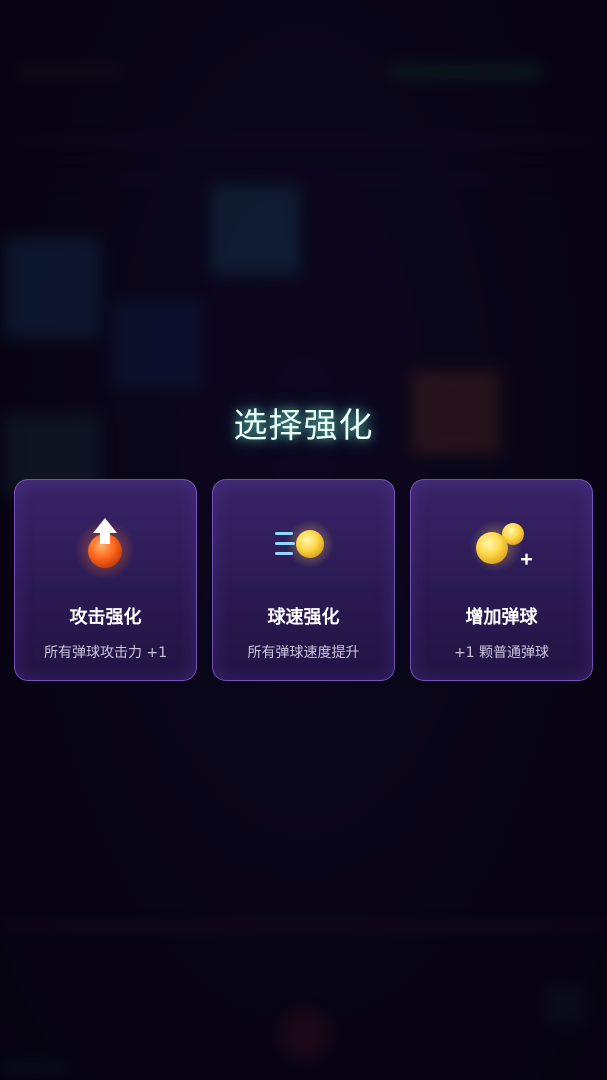 The height and width of the screenshot is (1080, 607). What do you see at coordinates (303, 426) in the screenshot?
I see `choose-upgrade-title: 选择强化` at bounding box center [303, 426].